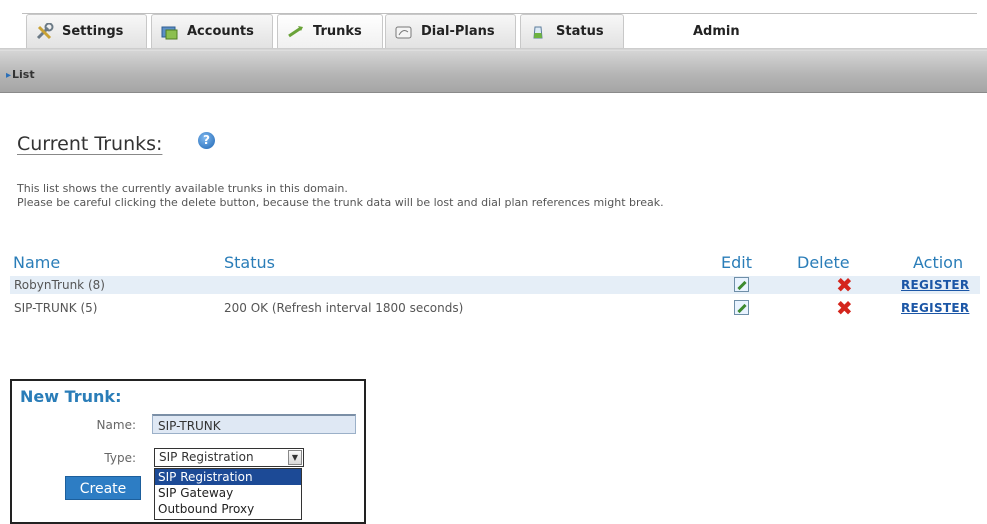 The image size is (987, 524). What do you see at coordinates (20, 74) in the screenshot?
I see `list-link: List` at bounding box center [20, 74].